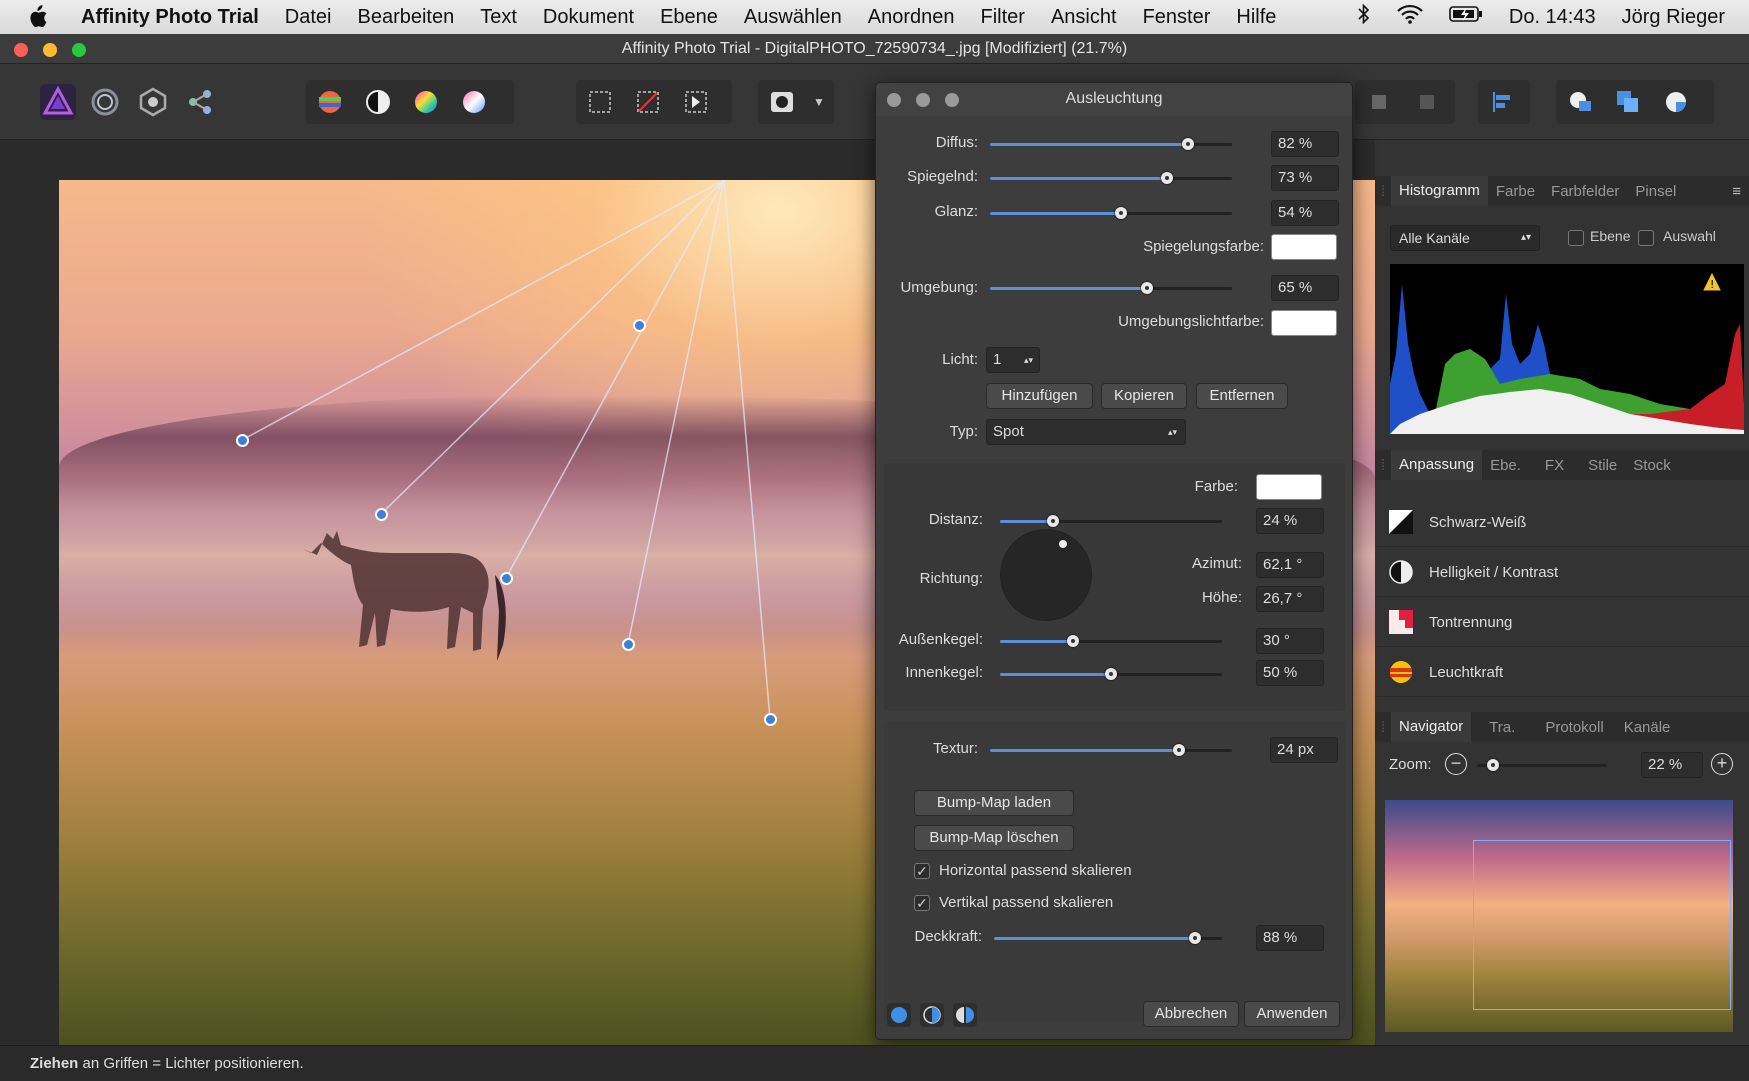 This screenshot has width=1749, height=1081. I want to click on chevron-down-icon: ▼, so click(819, 102).